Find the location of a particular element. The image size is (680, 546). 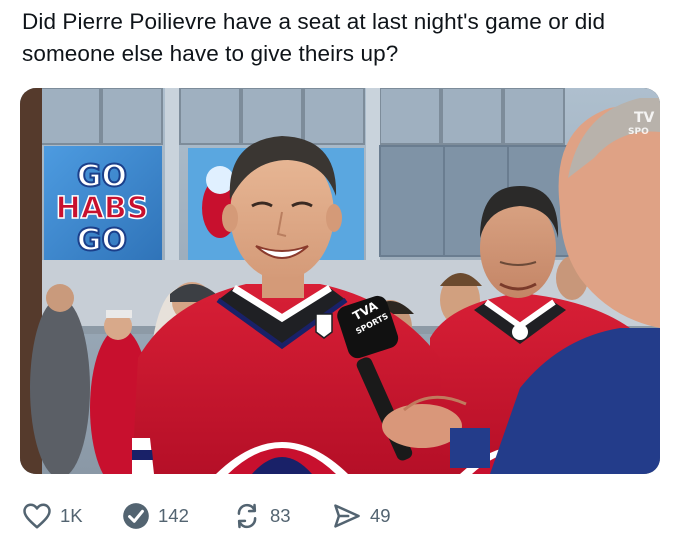

share-button: 49 is located at coordinates (361, 516).